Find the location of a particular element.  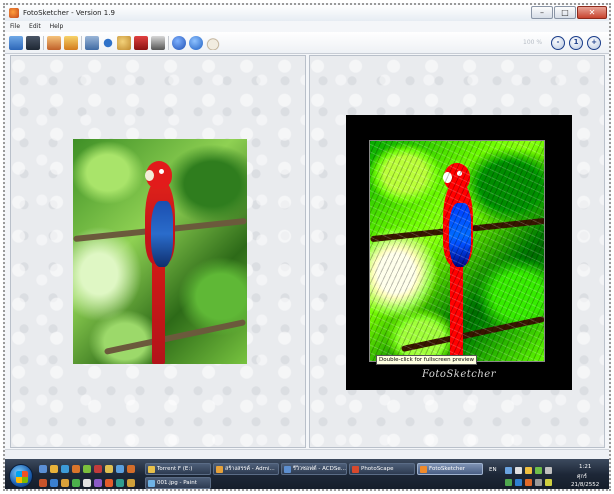

menu-edit: Edit is located at coordinates (35, 26).